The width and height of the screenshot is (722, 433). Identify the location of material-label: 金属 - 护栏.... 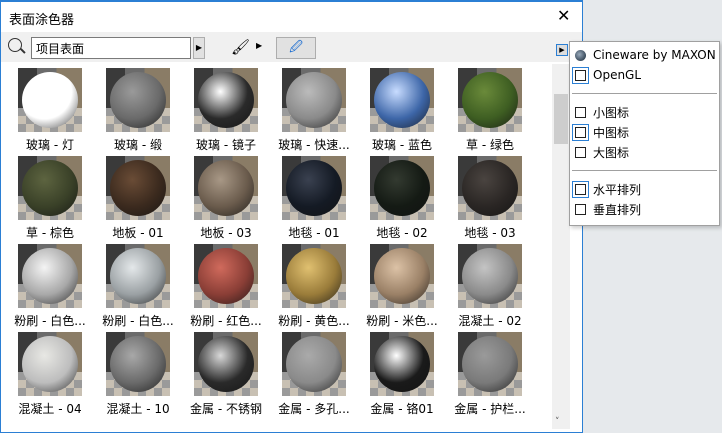
(490, 409).